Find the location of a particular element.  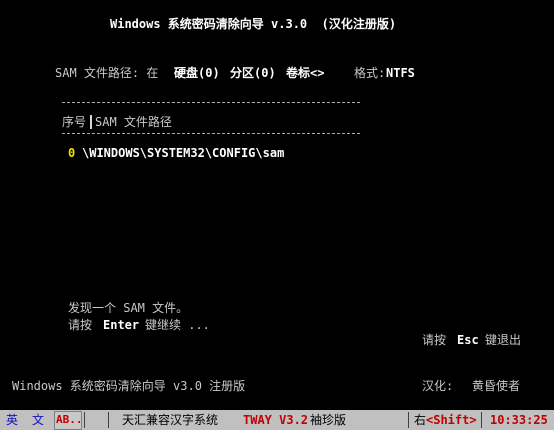

system-brand: TWAY V3.2 is located at coordinates (276, 420).